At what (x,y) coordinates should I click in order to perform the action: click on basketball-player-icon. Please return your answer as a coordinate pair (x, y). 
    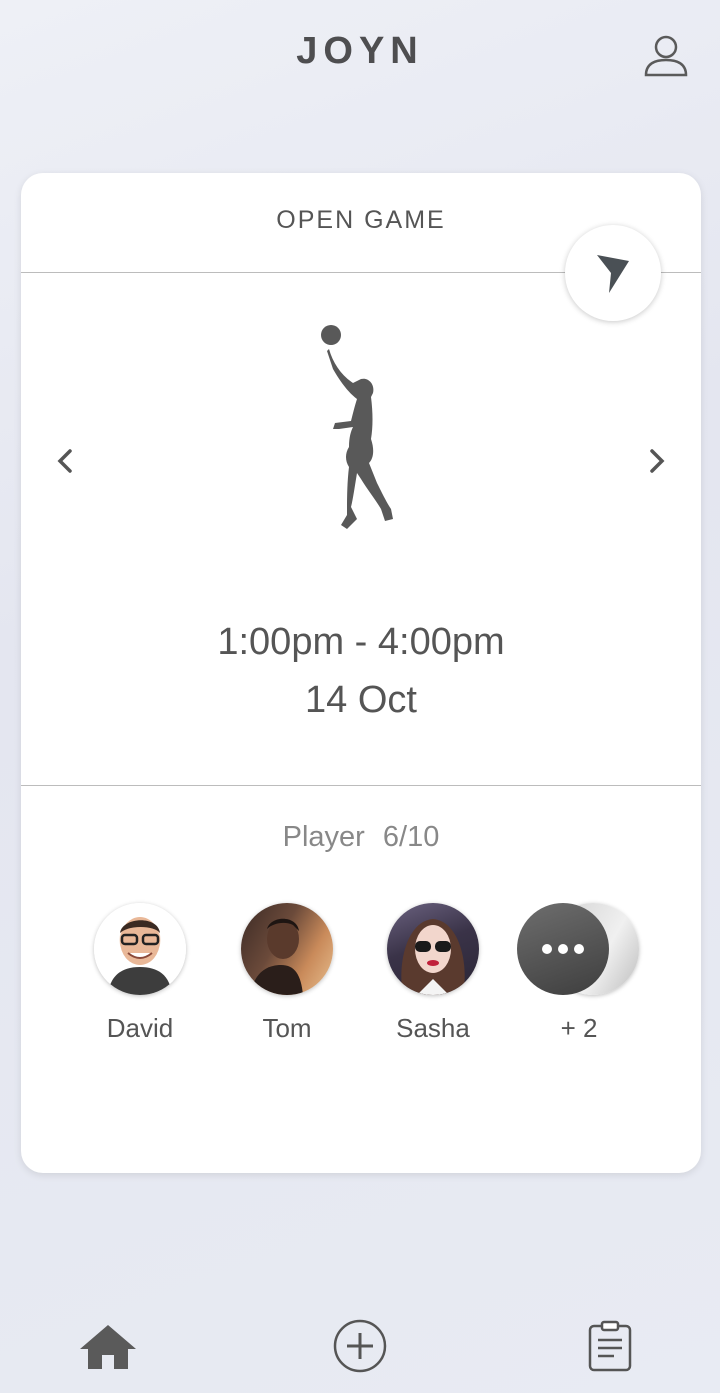
    Looking at the image, I should click on (357, 427).